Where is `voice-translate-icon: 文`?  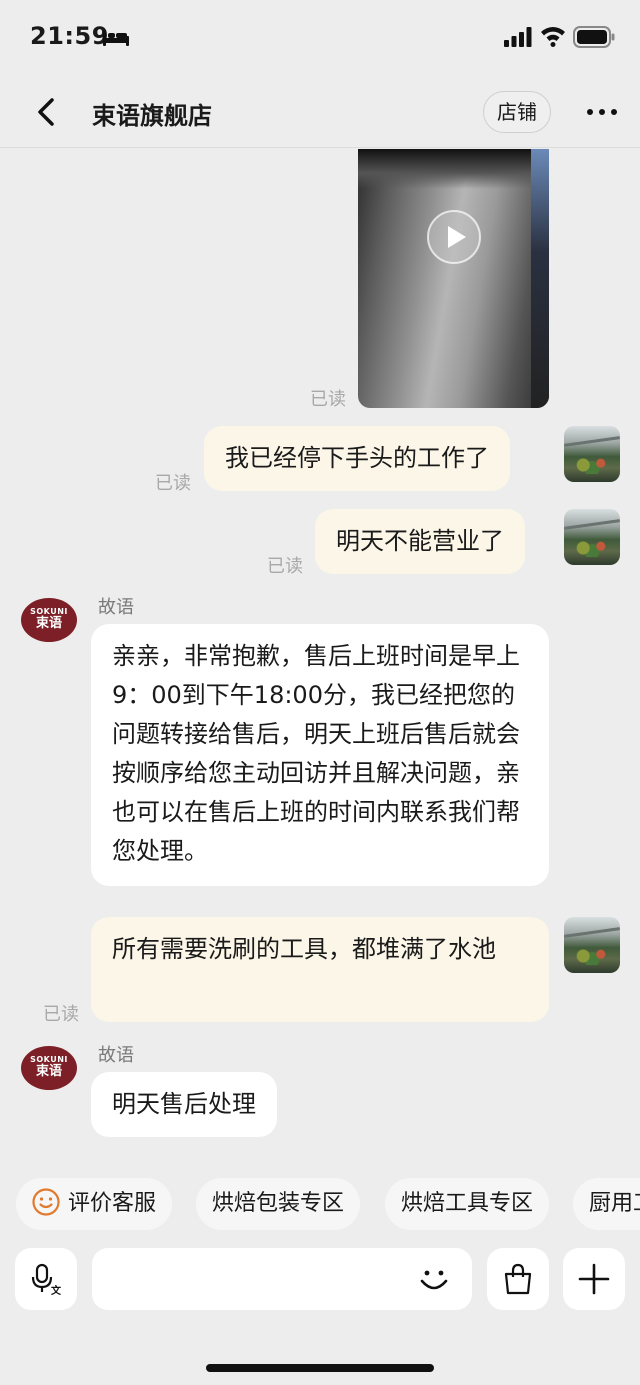 voice-translate-icon: 文 is located at coordinates (46, 1279).